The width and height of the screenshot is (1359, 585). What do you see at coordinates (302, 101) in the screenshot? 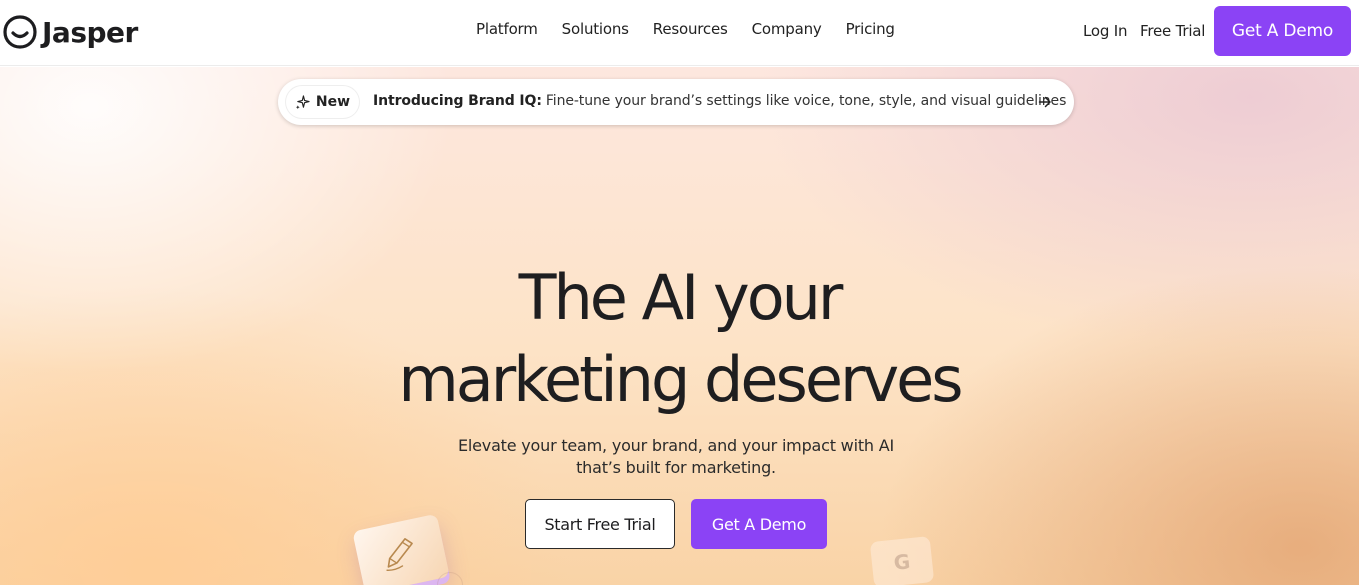
I see `sparkle-icon` at bounding box center [302, 101].